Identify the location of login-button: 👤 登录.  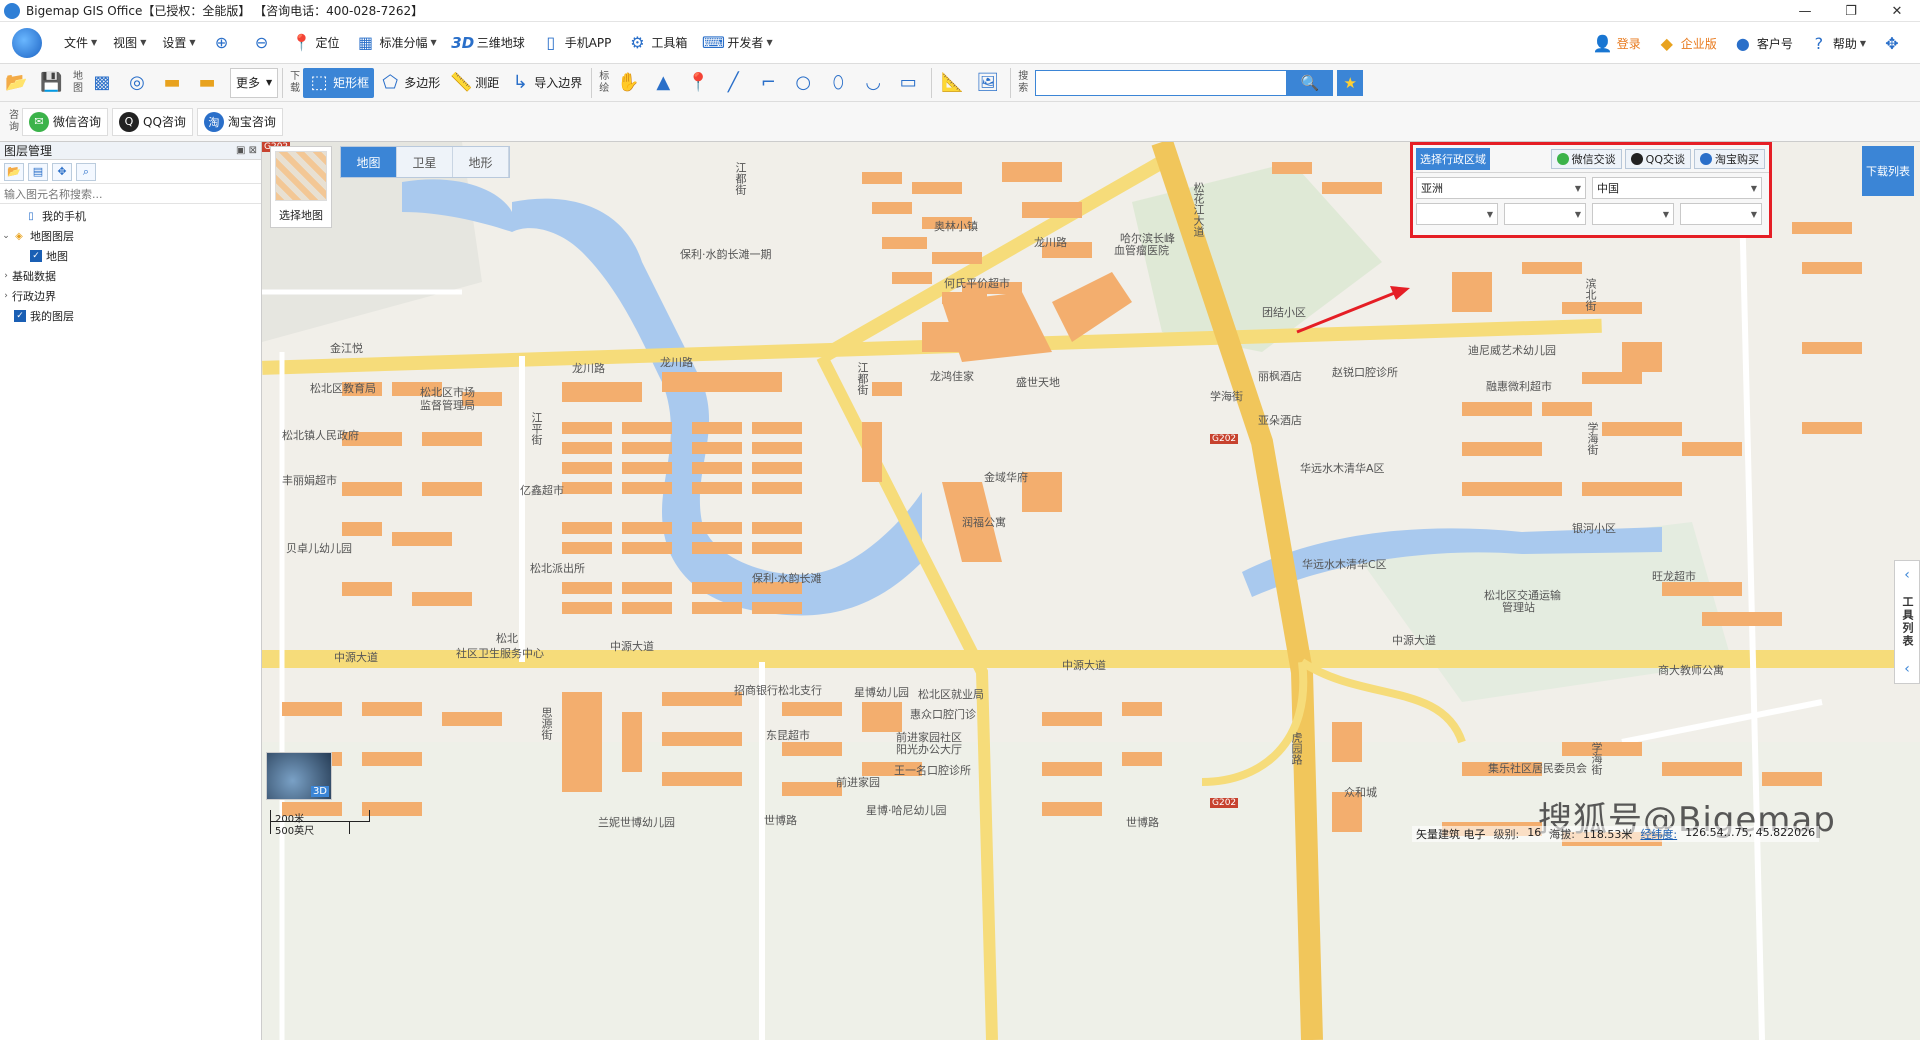
(1617, 43).